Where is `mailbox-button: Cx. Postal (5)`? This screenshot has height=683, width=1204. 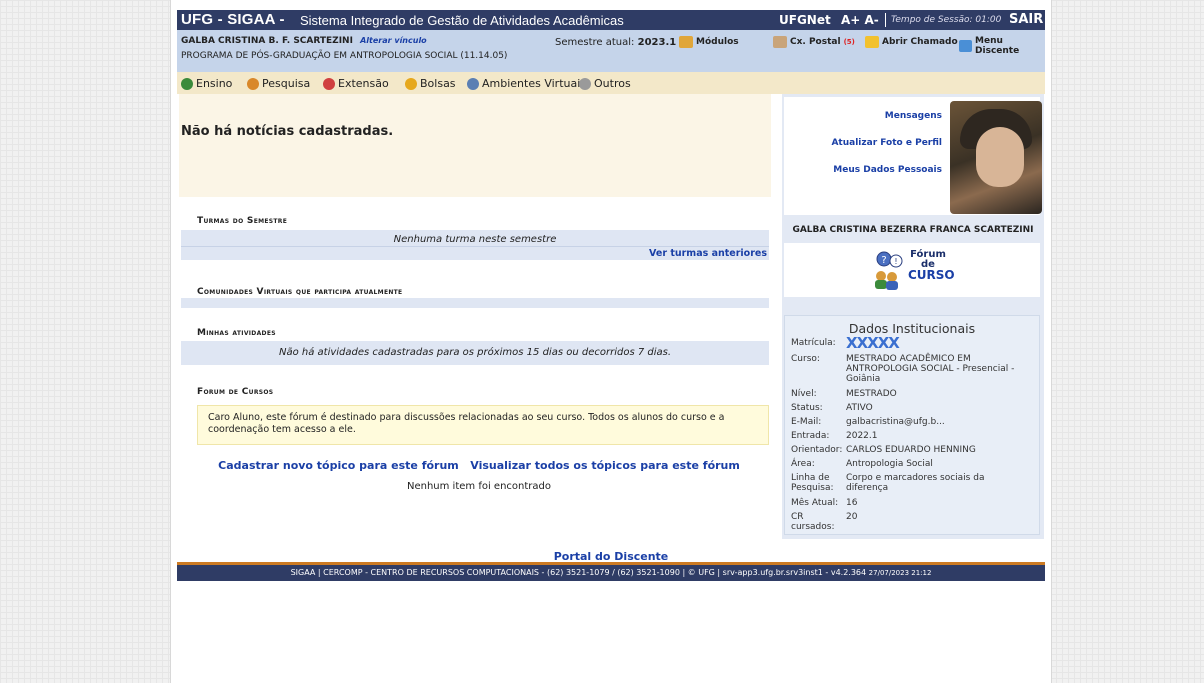 mailbox-button: Cx. Postal (5) is located at coordinates (814, 42).